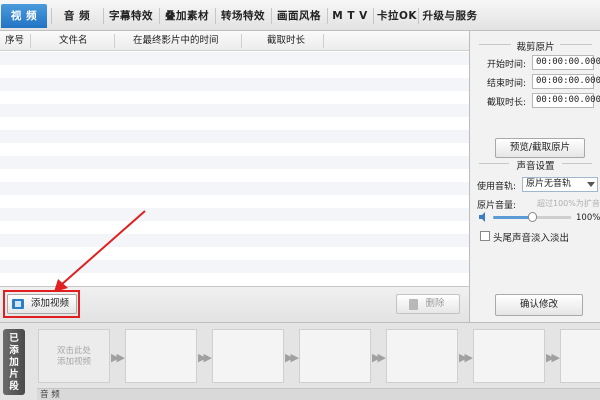  Describe the element at coordinates (551, 217) in the screenshot. I see `slider-remaining` at that location.